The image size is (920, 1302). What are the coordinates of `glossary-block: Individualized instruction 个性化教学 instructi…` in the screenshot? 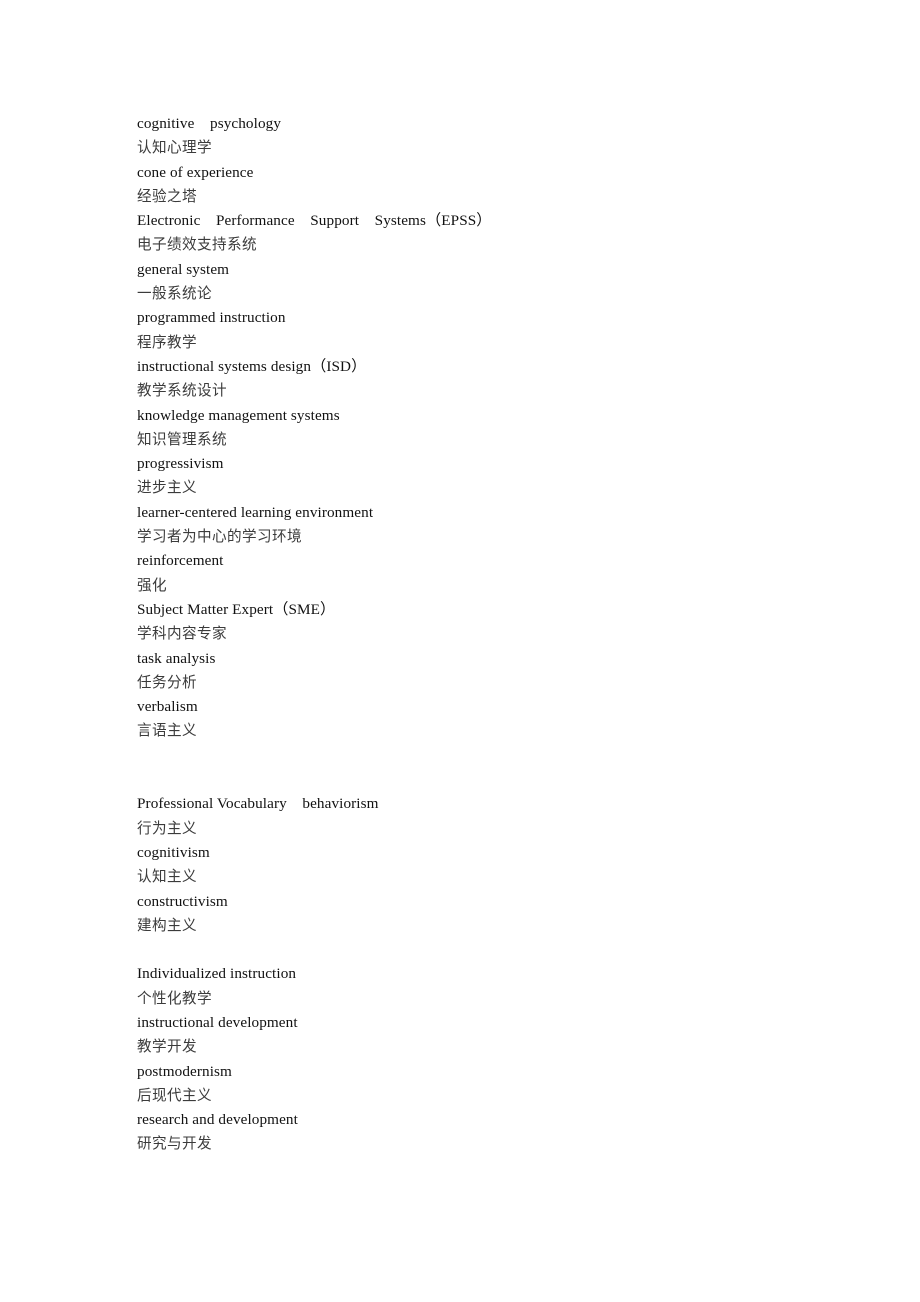 It's located at (487, 1059).